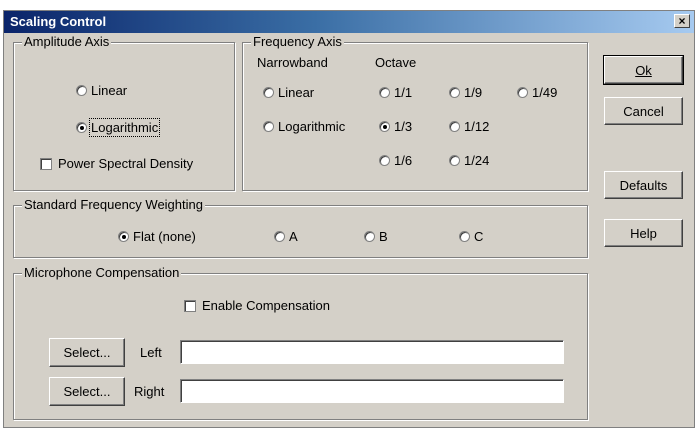 The width and height of the screenshot is (697, 431). Describe the element at coordinates (479, 236) in the screenshot. I see `weighting-c-text: C` at that location.